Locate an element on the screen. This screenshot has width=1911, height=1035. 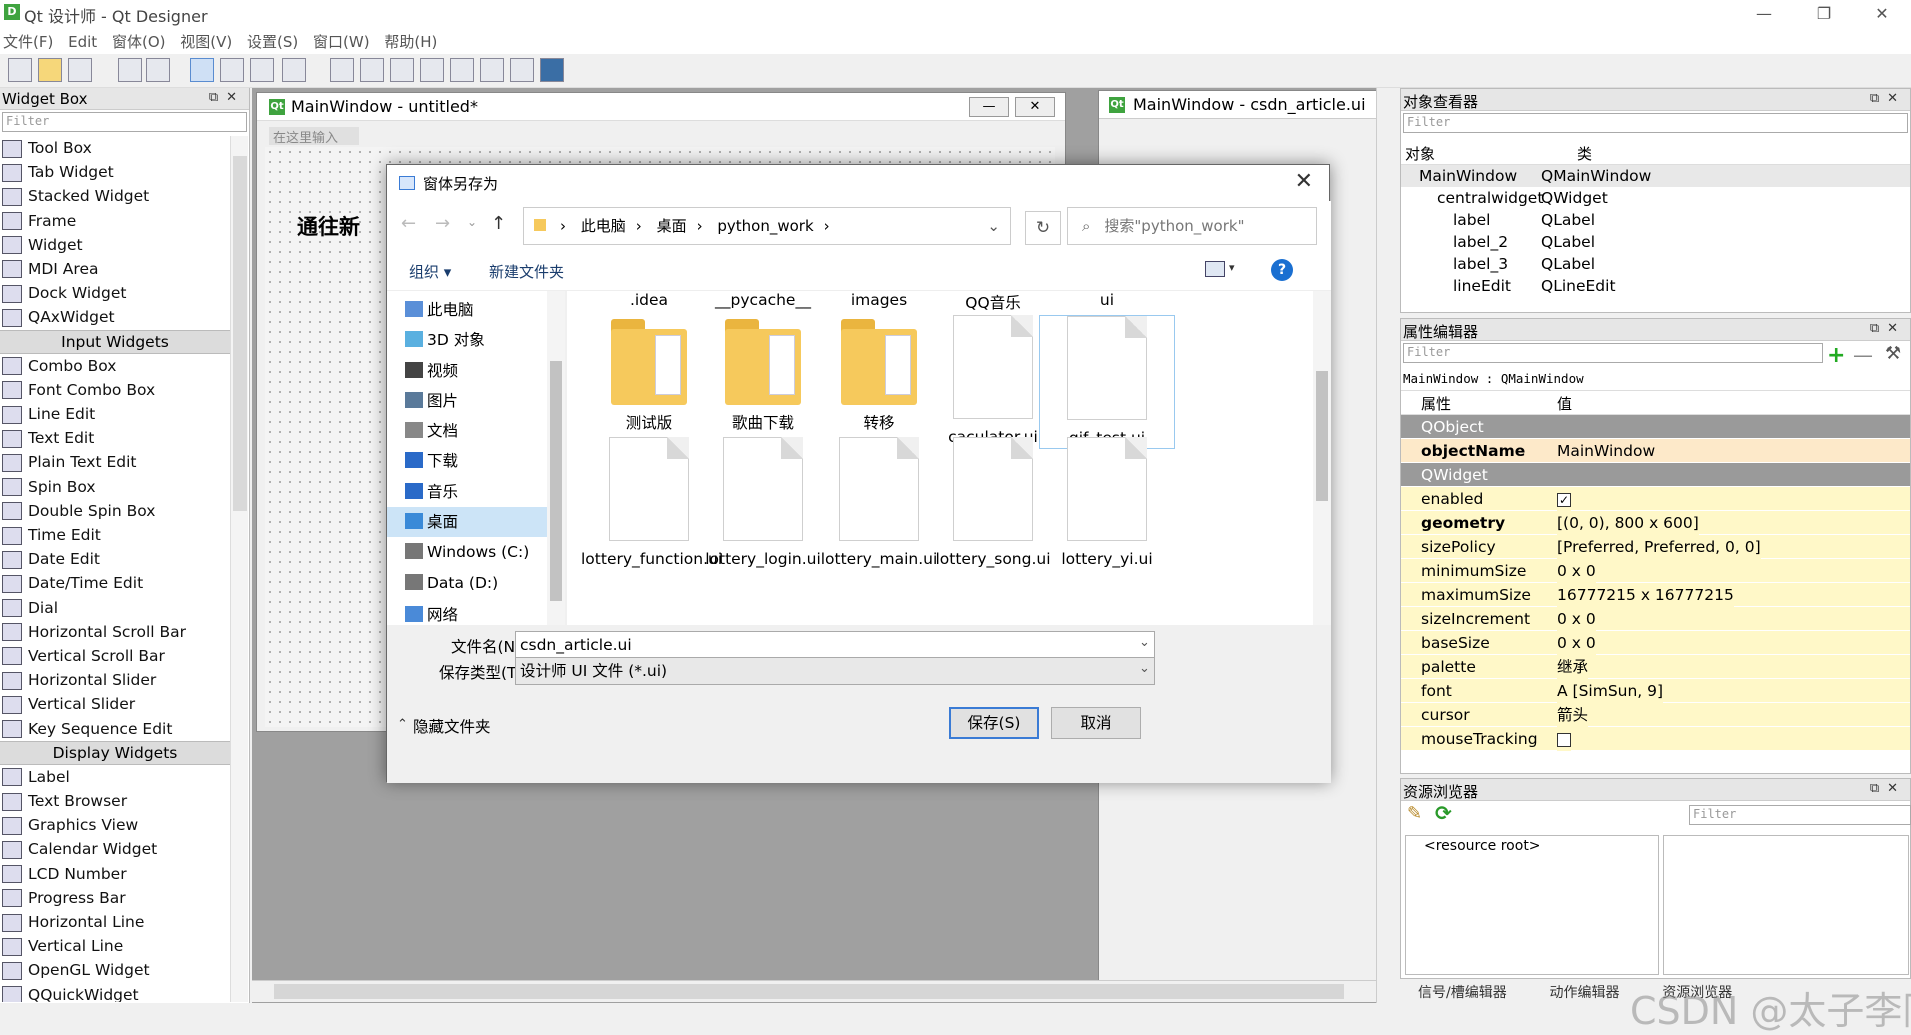
navigation-scrollbar is located at coordinates (556, 458).